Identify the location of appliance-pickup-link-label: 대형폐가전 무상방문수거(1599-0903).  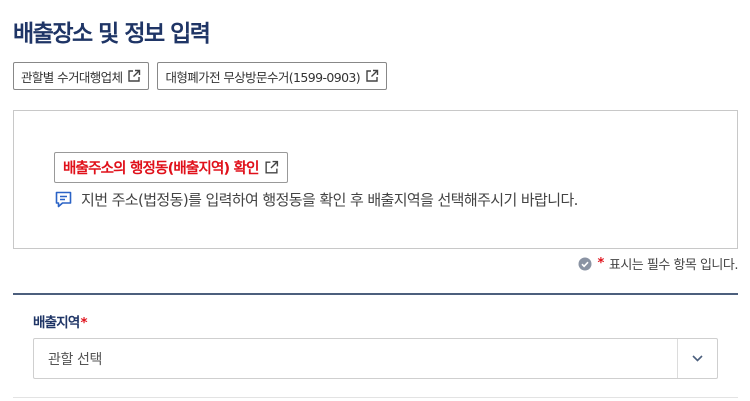
(263, 77).